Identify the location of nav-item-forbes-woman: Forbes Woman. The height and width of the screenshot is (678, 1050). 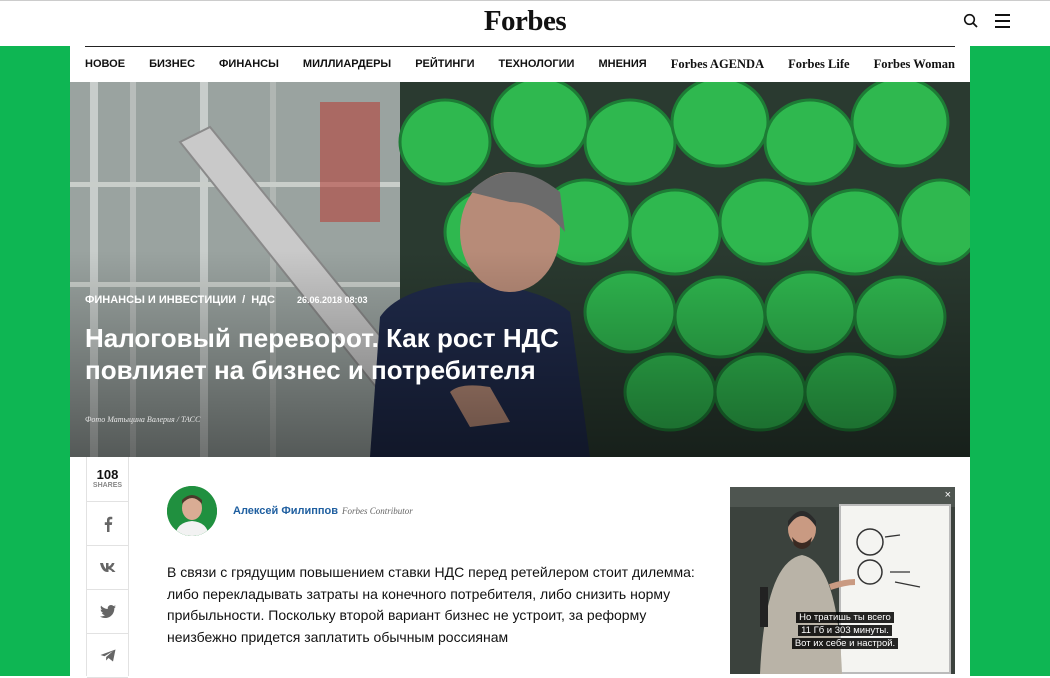
(914, 64).